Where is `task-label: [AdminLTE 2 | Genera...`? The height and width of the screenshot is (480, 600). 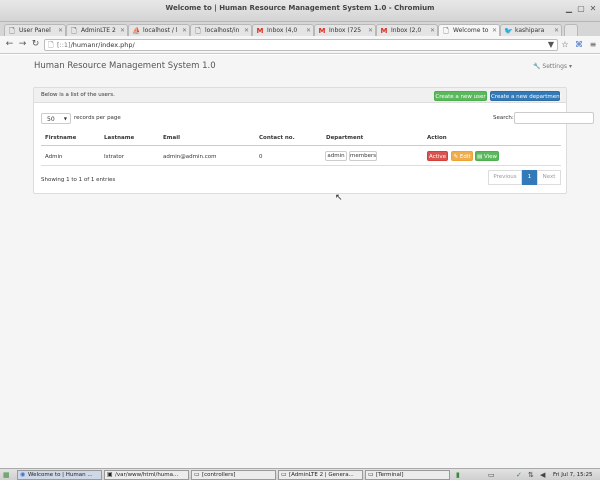
task-label: [AdminLTE 2 | Genera... is located at coordinates (321, 475).